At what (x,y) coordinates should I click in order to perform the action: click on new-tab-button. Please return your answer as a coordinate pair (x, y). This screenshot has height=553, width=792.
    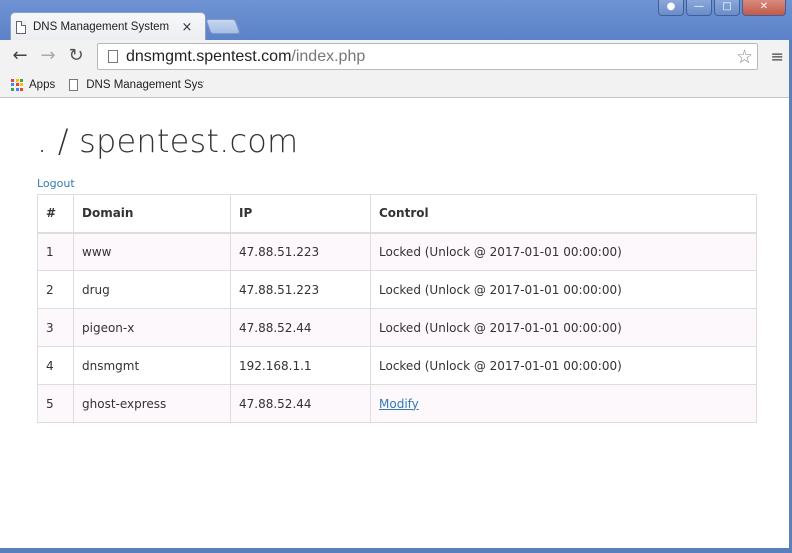
    Looking at the image, I should click on (223, 26).